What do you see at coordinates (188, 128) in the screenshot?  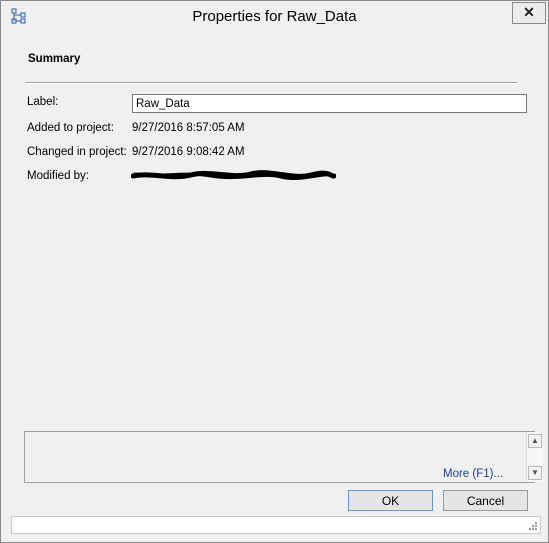 I see `added-to-project-value: 9/27/2016 8:57:05 AM` at bounding box center [188, 128].